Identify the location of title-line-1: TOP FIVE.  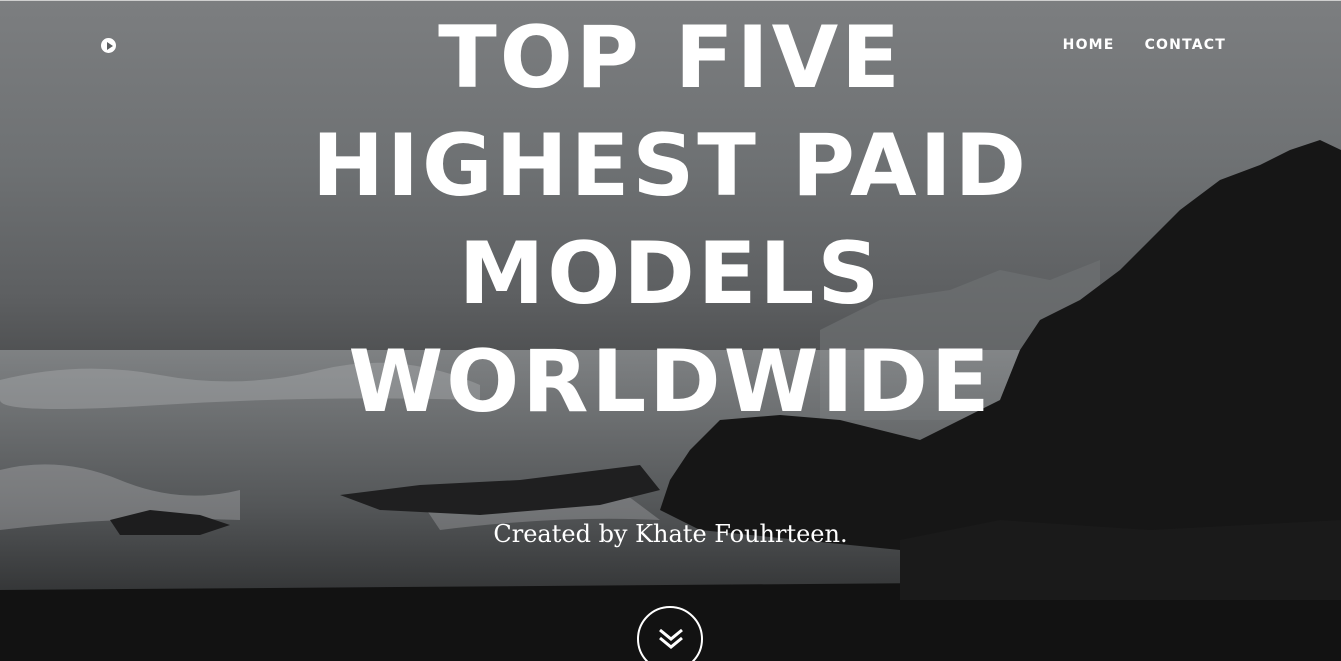
(670, 58).